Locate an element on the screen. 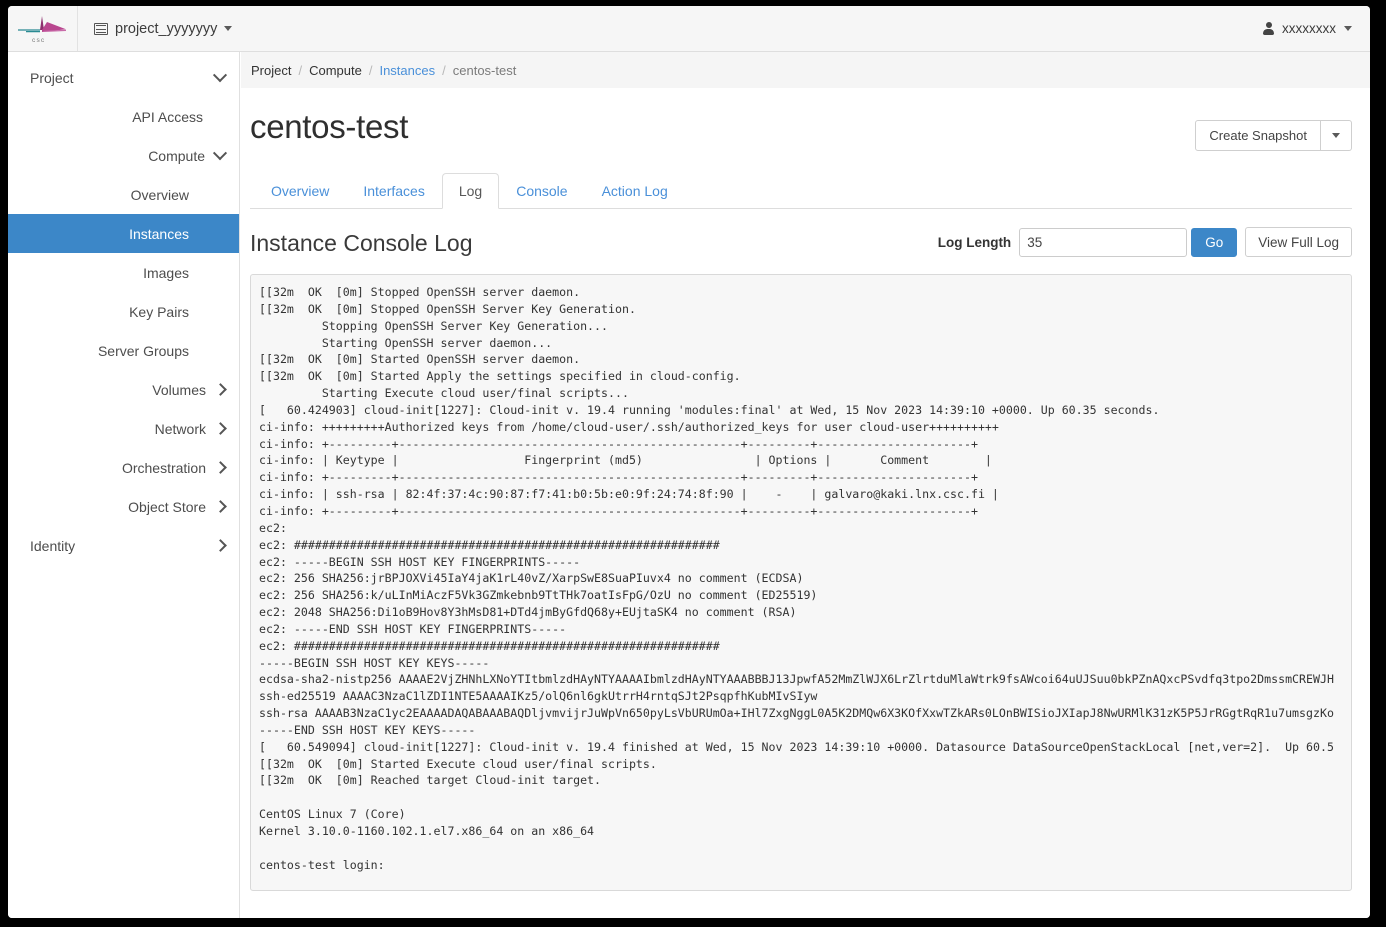 Image resolution: width=1386 pixels, height=927 pixels. csc-logo: csc is located at coordinates (43, 28).